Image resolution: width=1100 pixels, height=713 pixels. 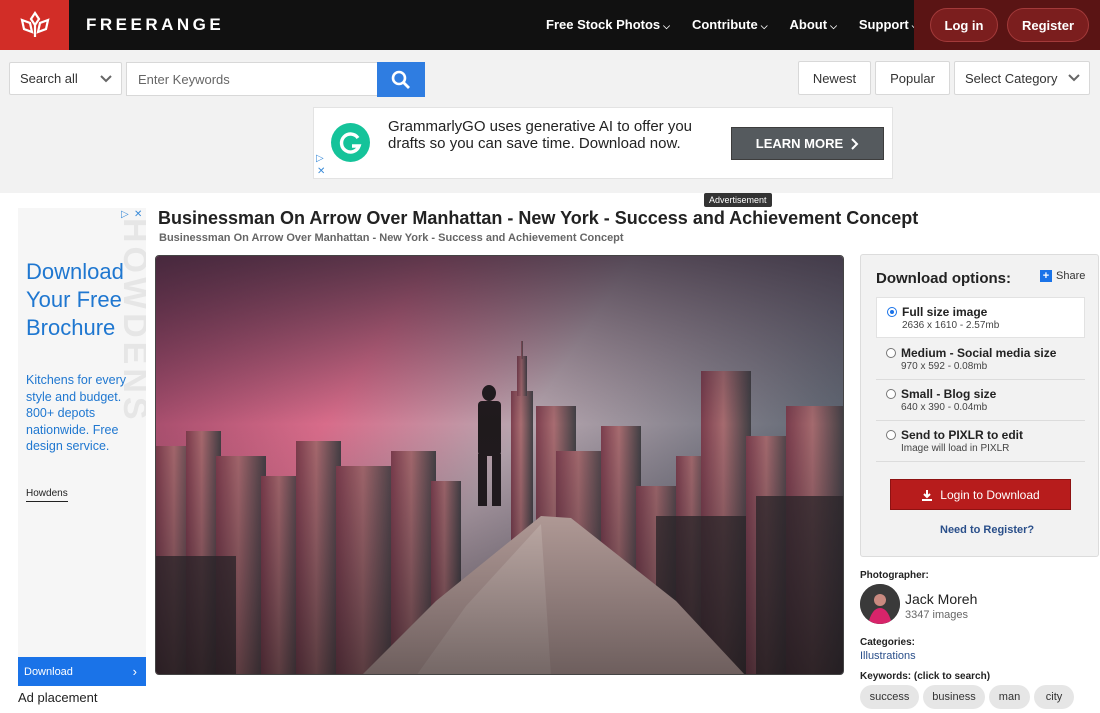 I want to click on option-small: Small - Blog size 640 x 390 - 0.04mb, so click(x=980, y=400).